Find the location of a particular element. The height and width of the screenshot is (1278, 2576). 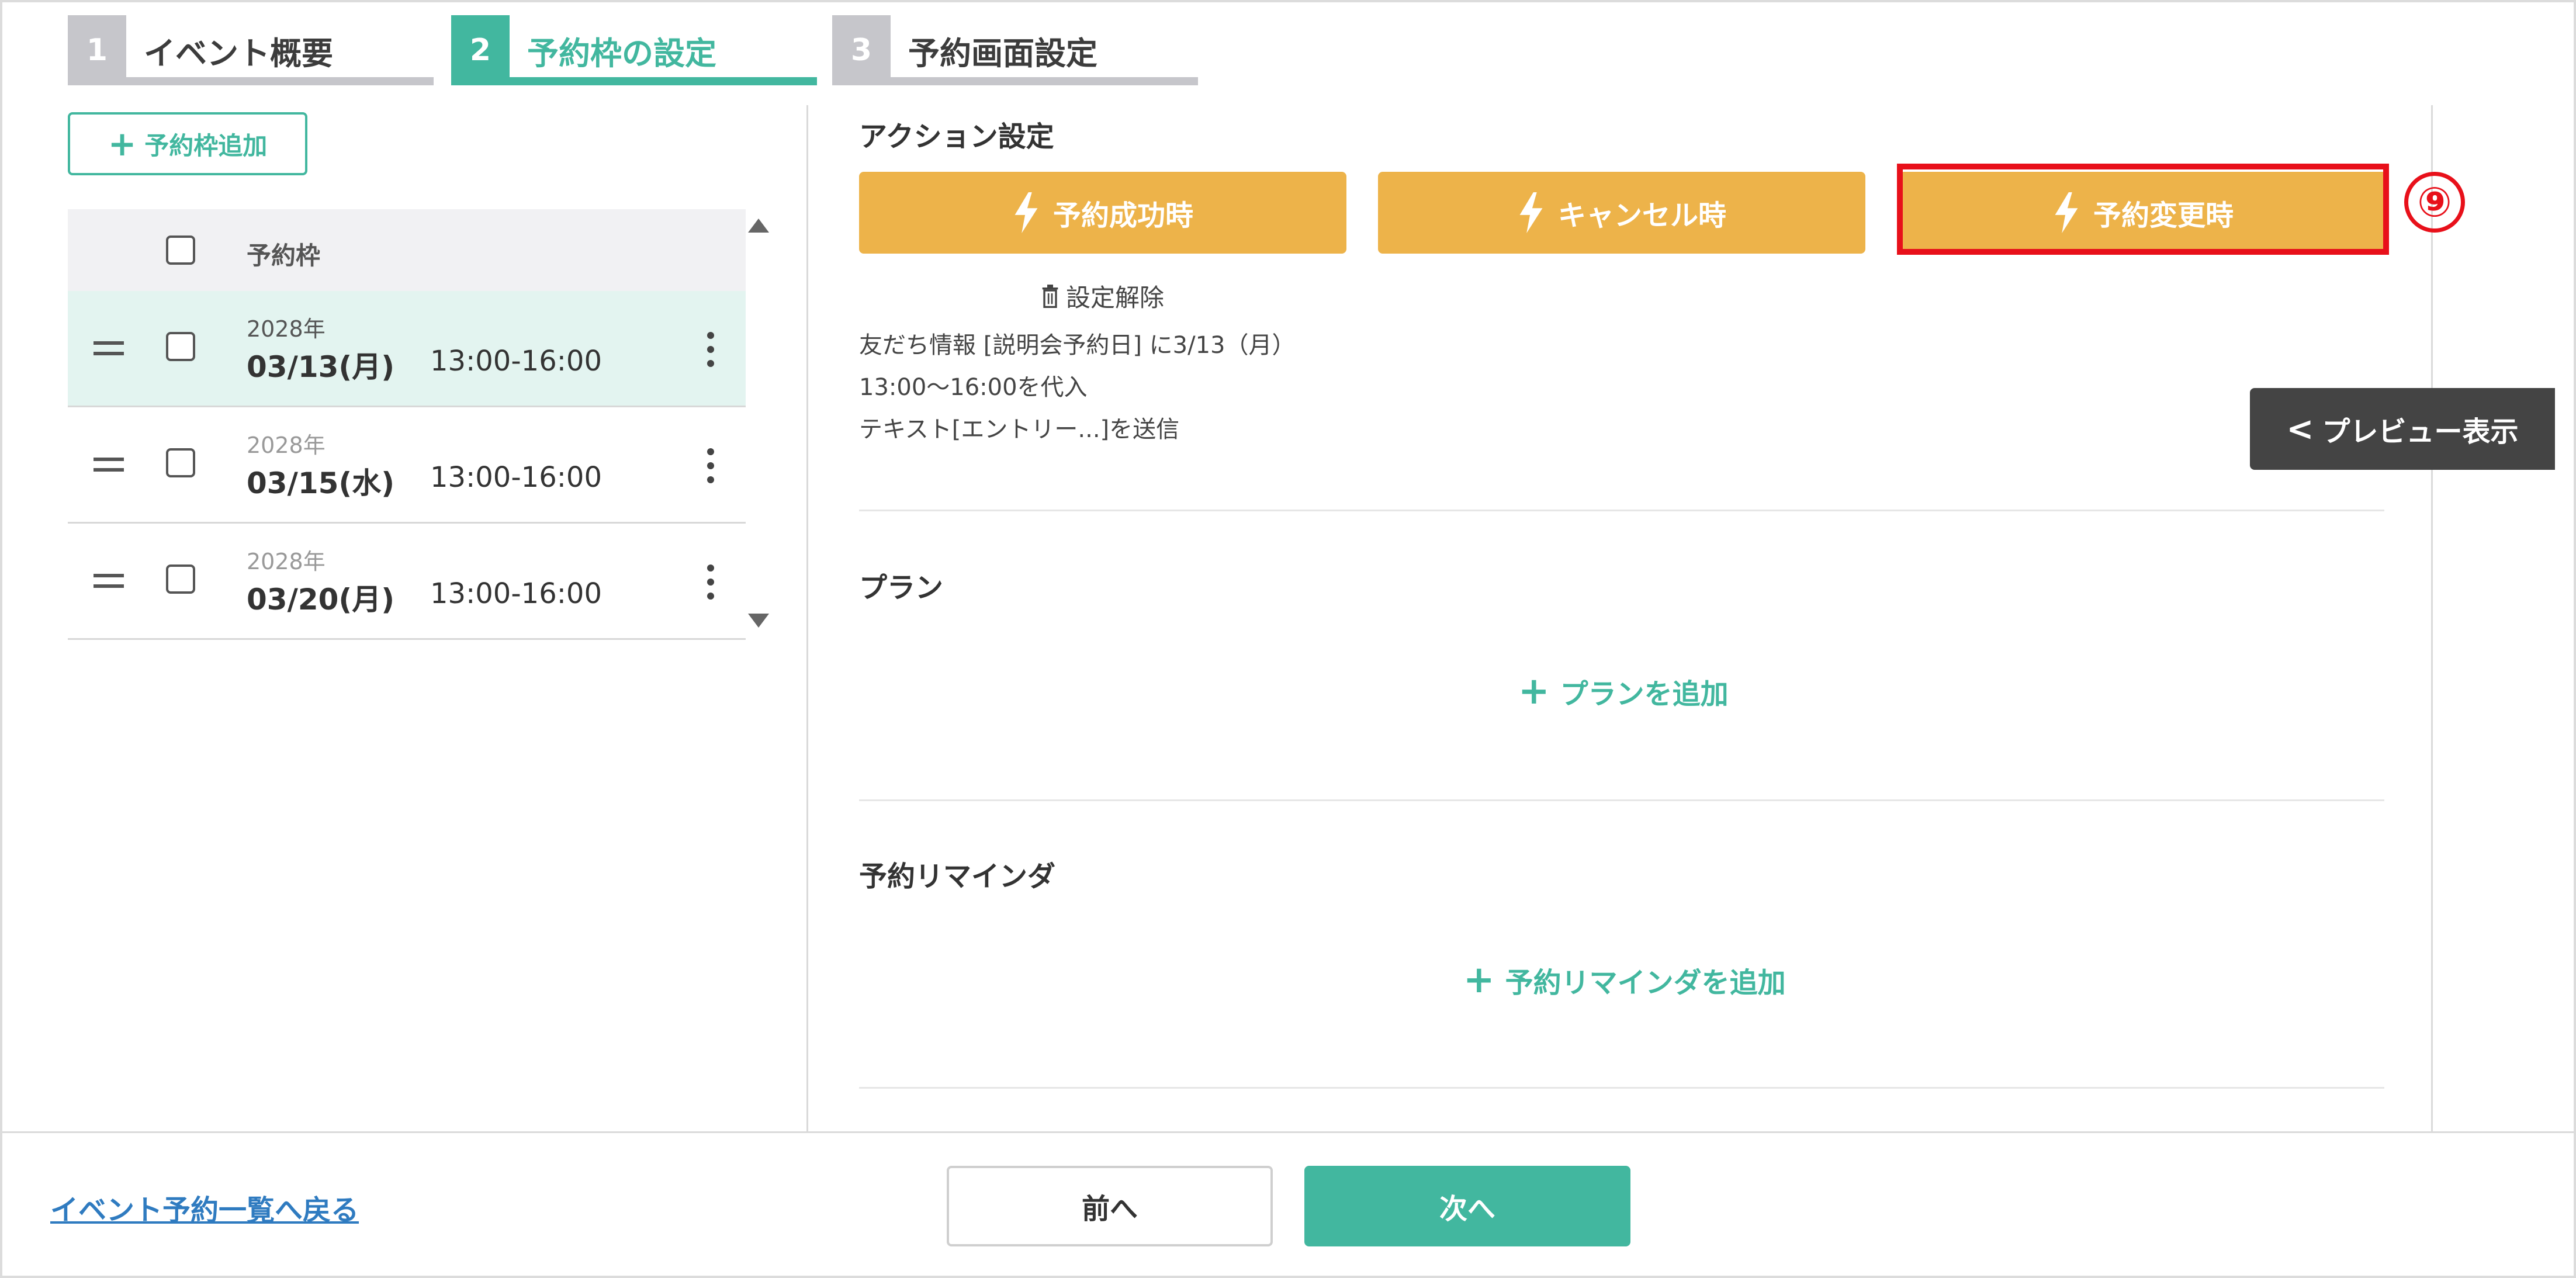

add-slot-button: + 予約枠追加 is located at coordinates (187, 143).